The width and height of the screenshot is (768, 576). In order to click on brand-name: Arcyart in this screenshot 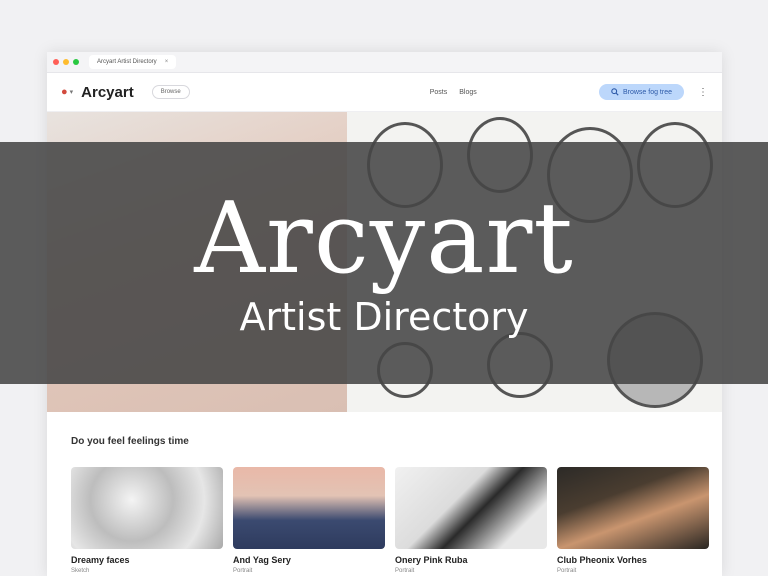, I will do `click(107, 92)`.